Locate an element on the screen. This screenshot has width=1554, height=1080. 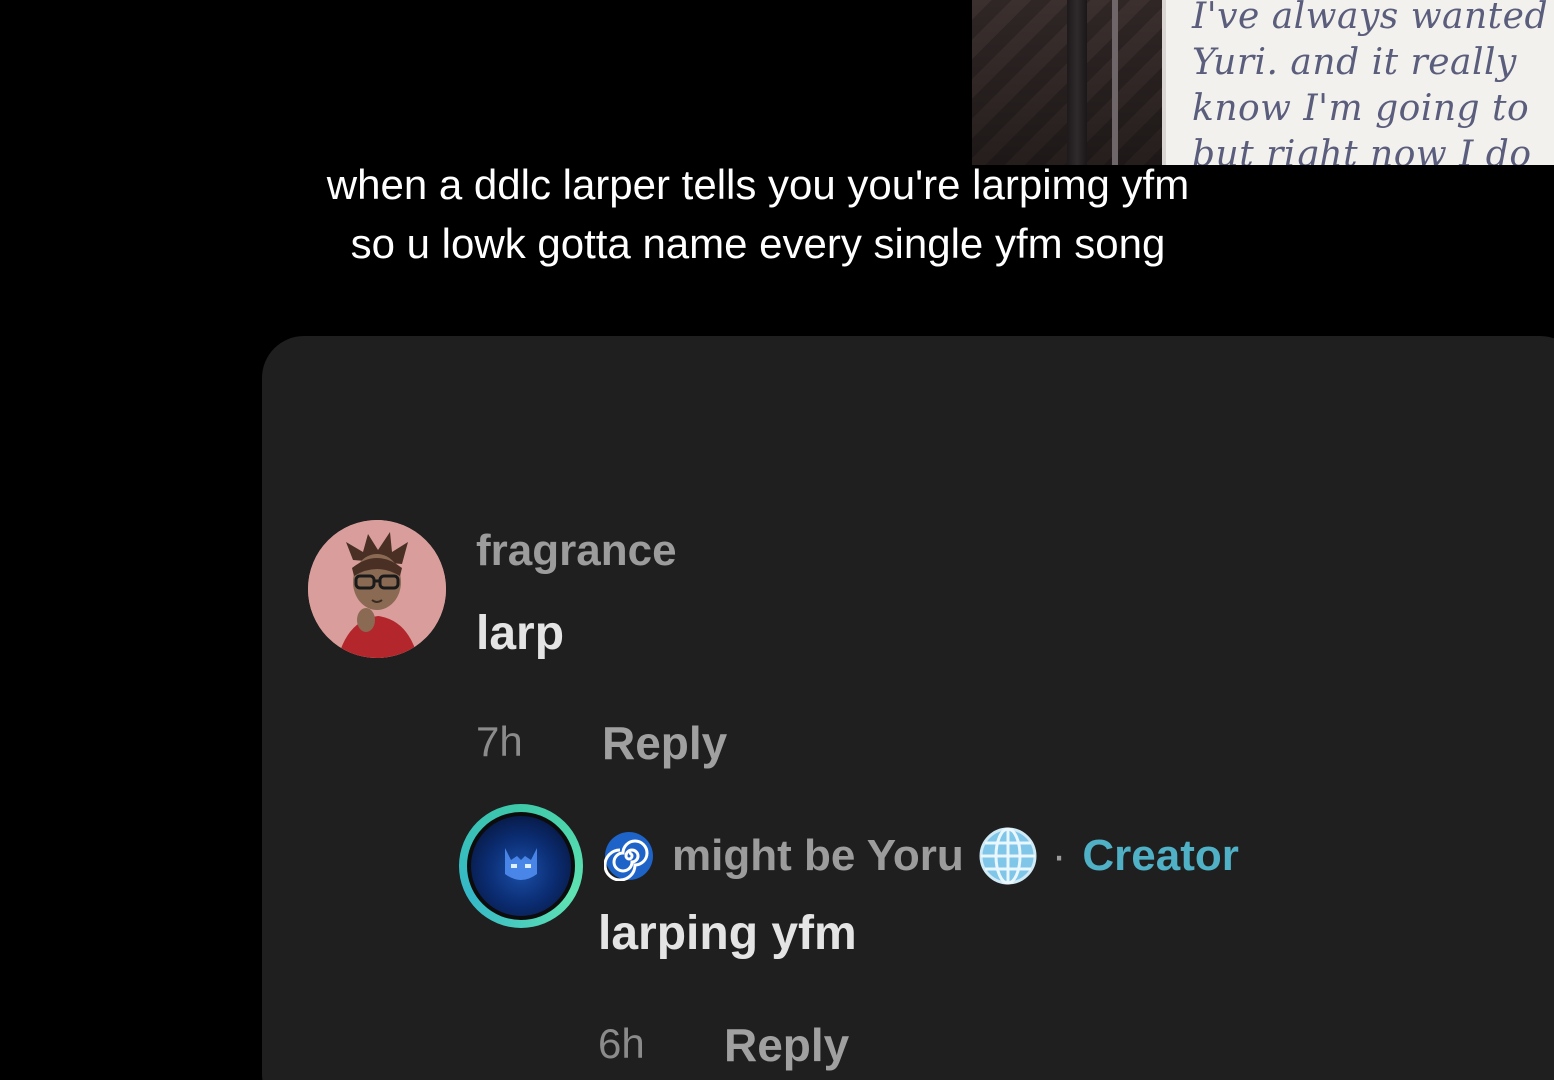
creator-badge: Creator is located at coordinates (1160, 855).